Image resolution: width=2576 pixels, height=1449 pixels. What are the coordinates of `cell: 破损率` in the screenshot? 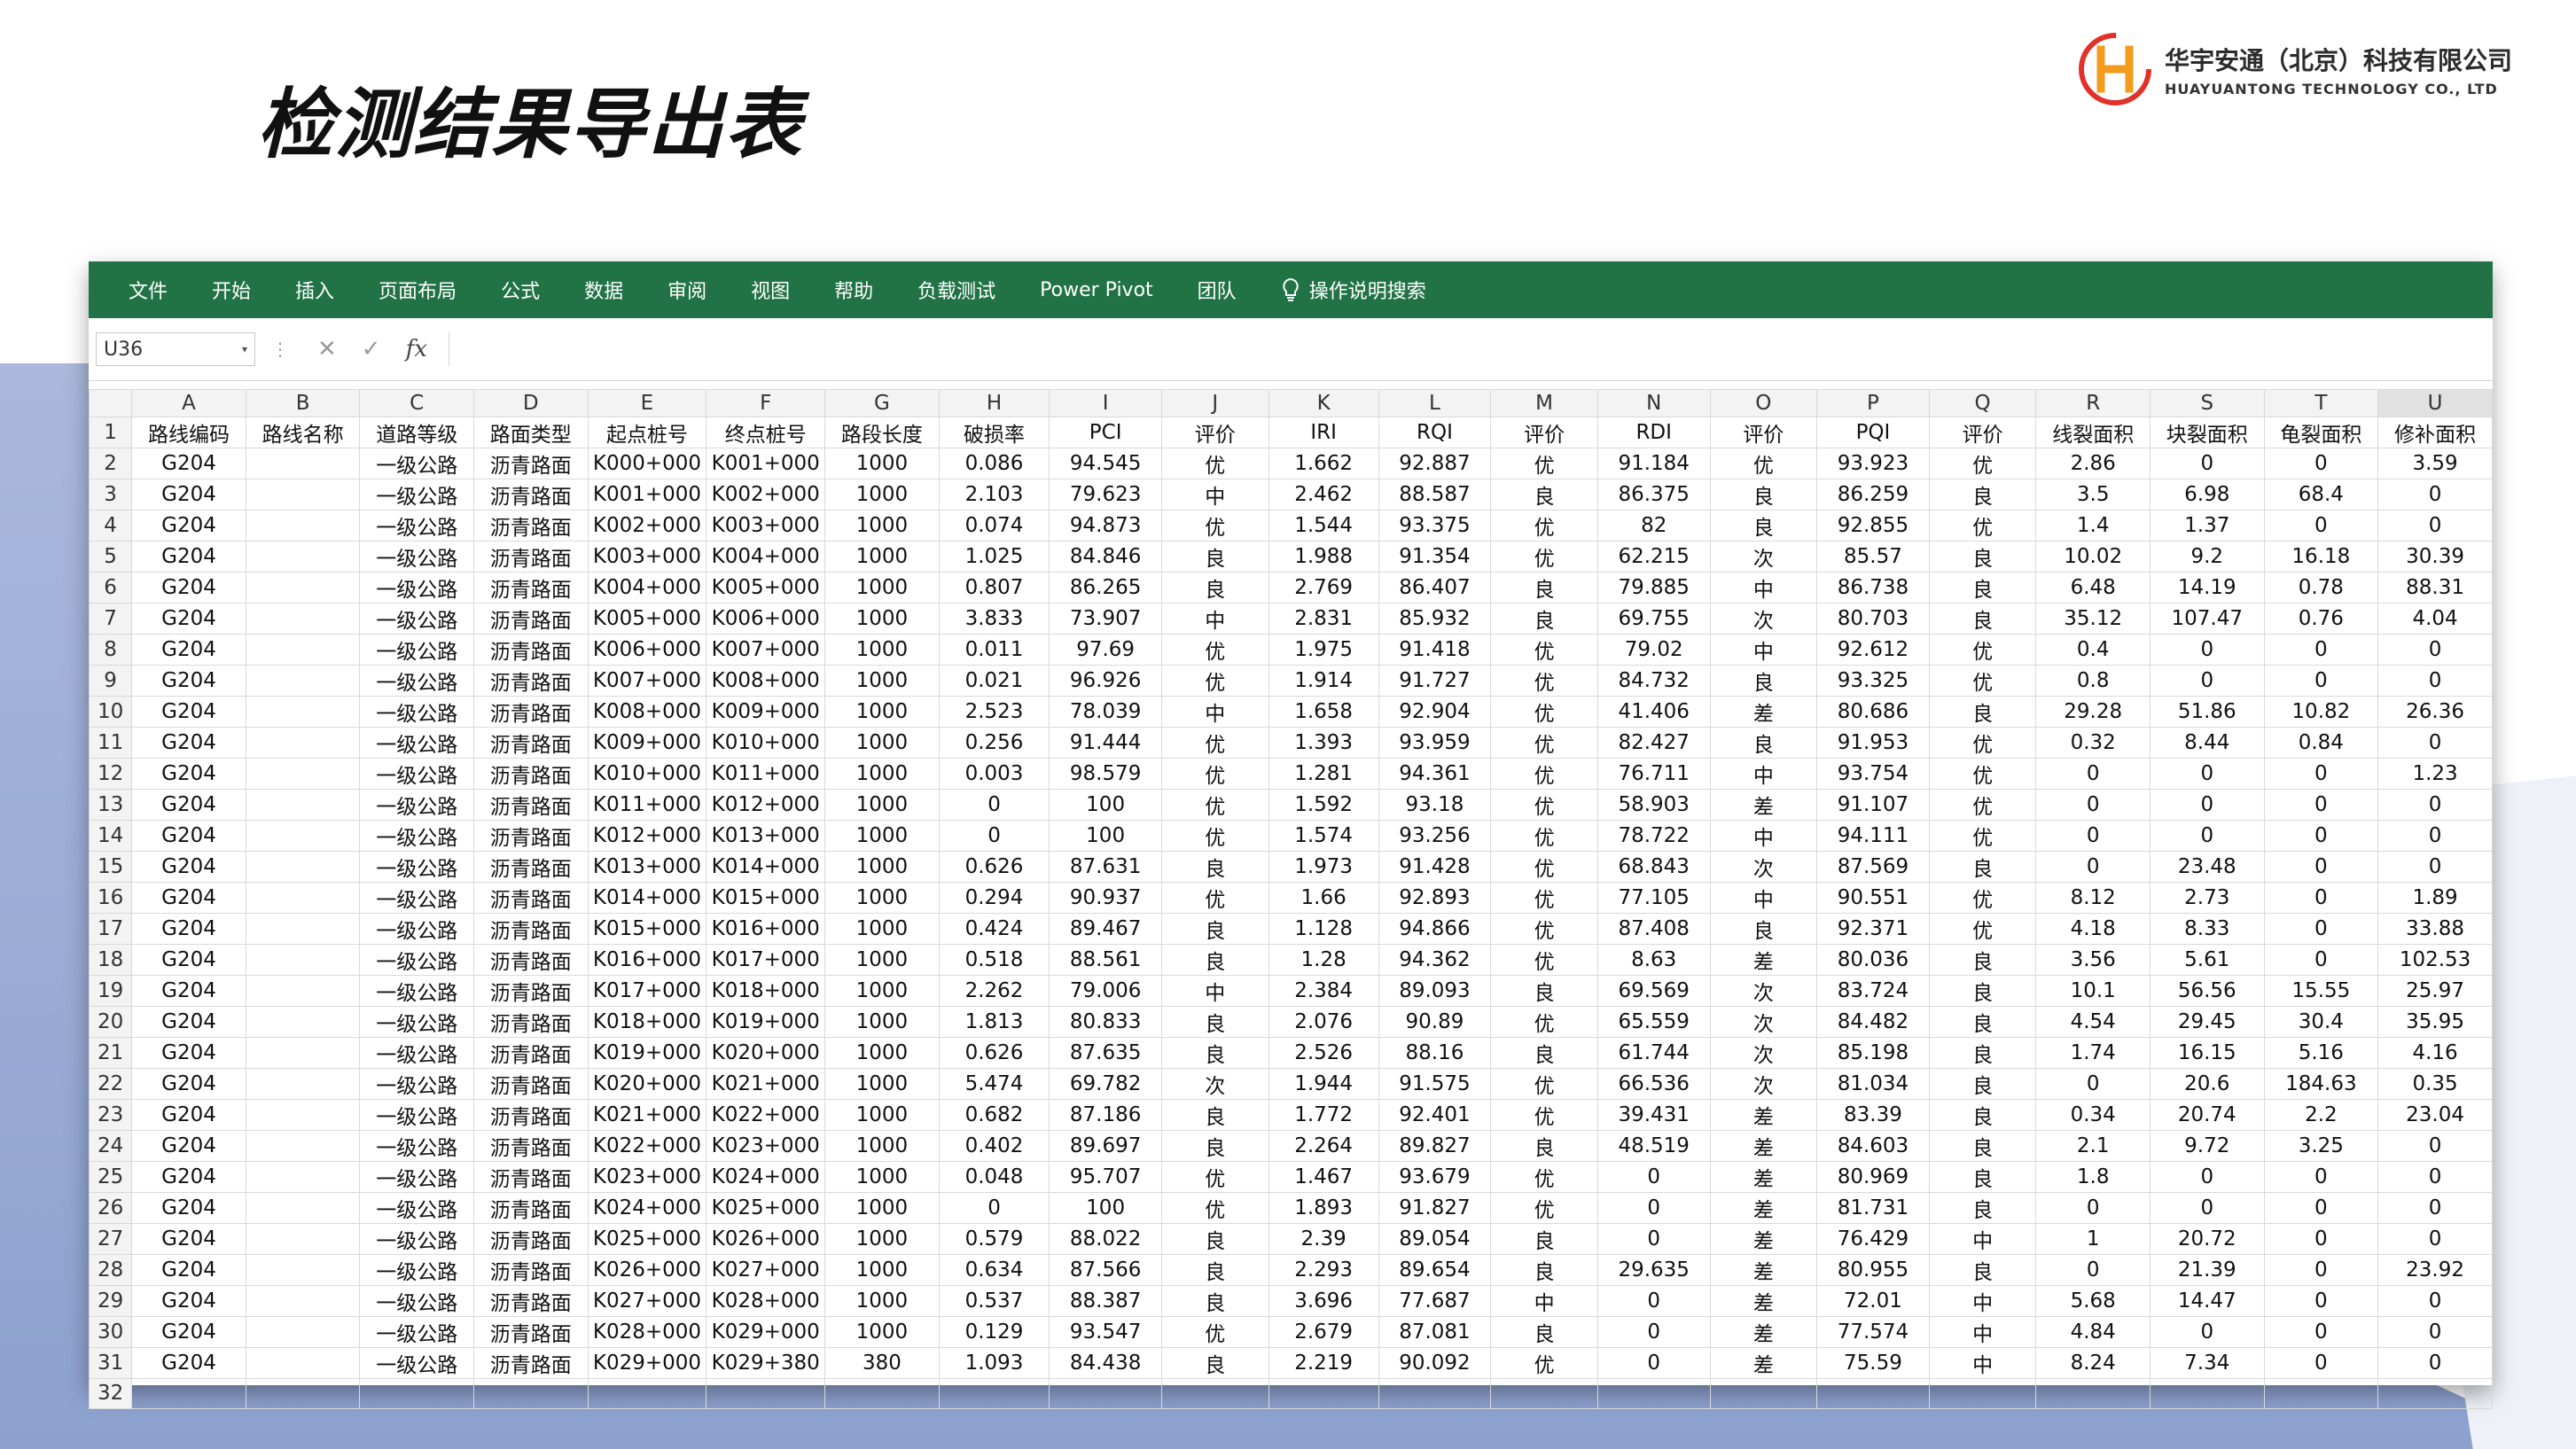 It's located at (994, 432).